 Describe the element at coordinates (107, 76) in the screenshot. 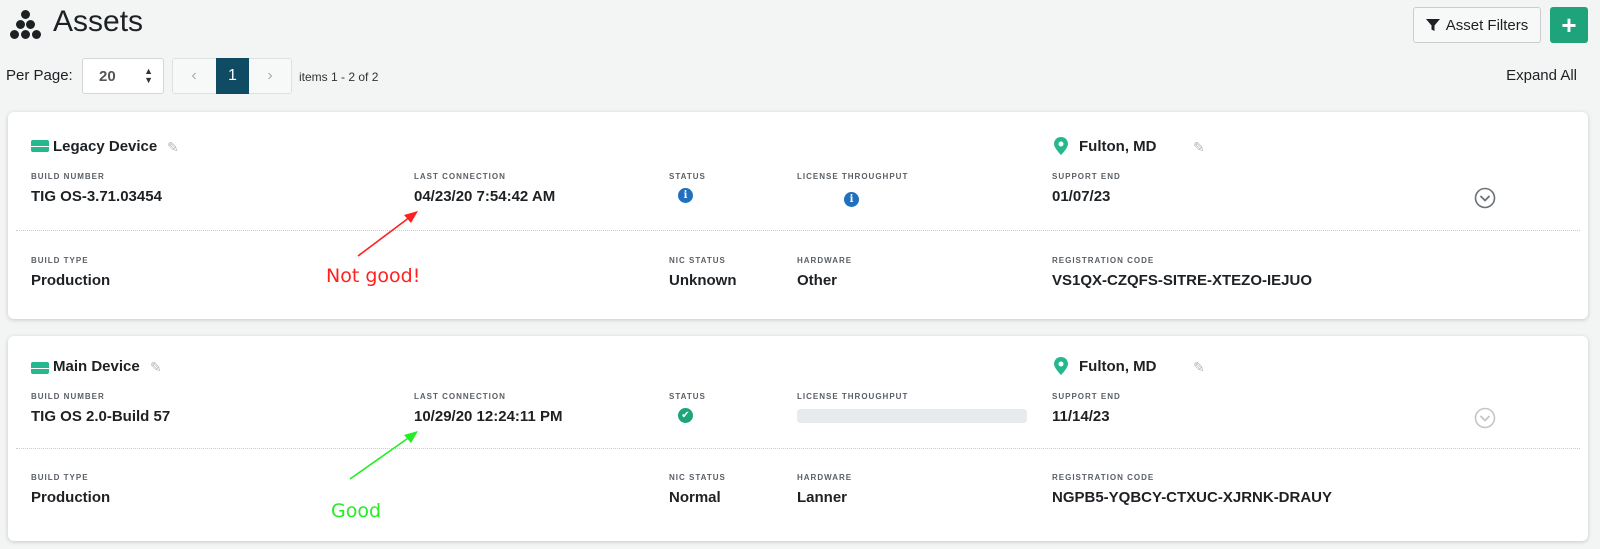

I see `per-page-value: 20` at that location.